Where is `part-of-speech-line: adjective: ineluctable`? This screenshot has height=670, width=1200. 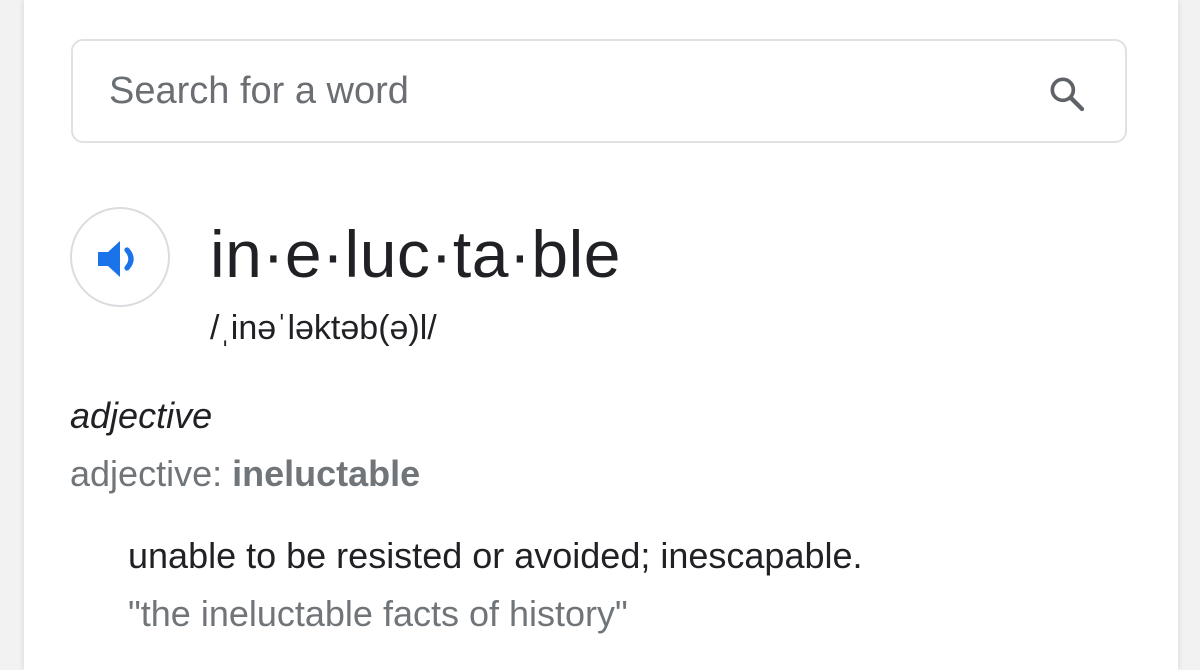
part-of-speech-line: adjective: ineluctable is located at coordinates (245, 474).